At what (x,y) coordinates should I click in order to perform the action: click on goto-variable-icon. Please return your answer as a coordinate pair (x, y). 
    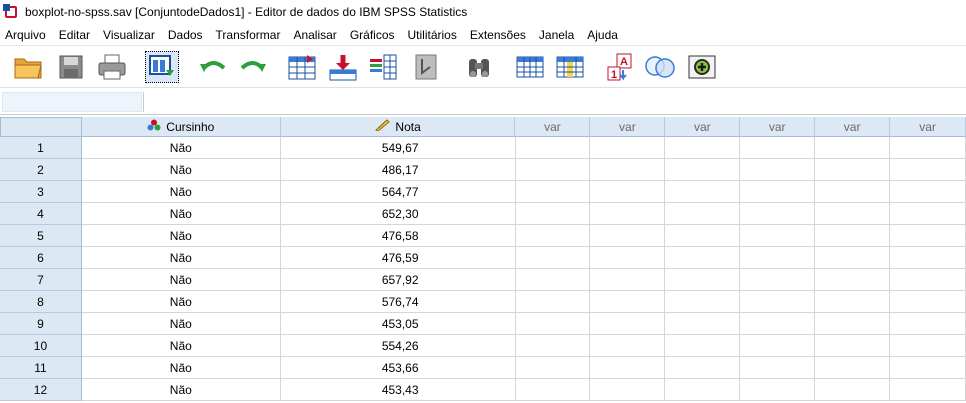
    Looking at the image, I should click on (343, 67).